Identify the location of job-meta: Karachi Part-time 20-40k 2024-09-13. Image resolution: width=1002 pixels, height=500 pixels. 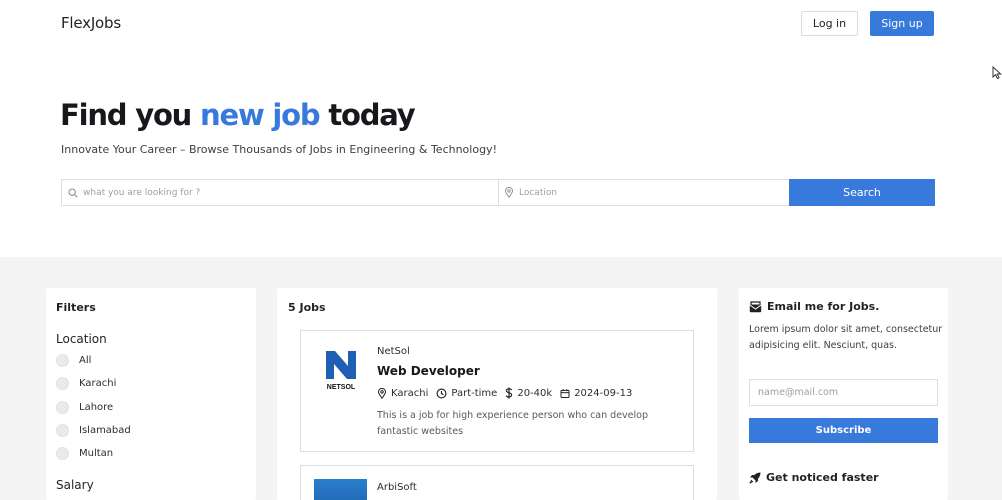
(508, 393).